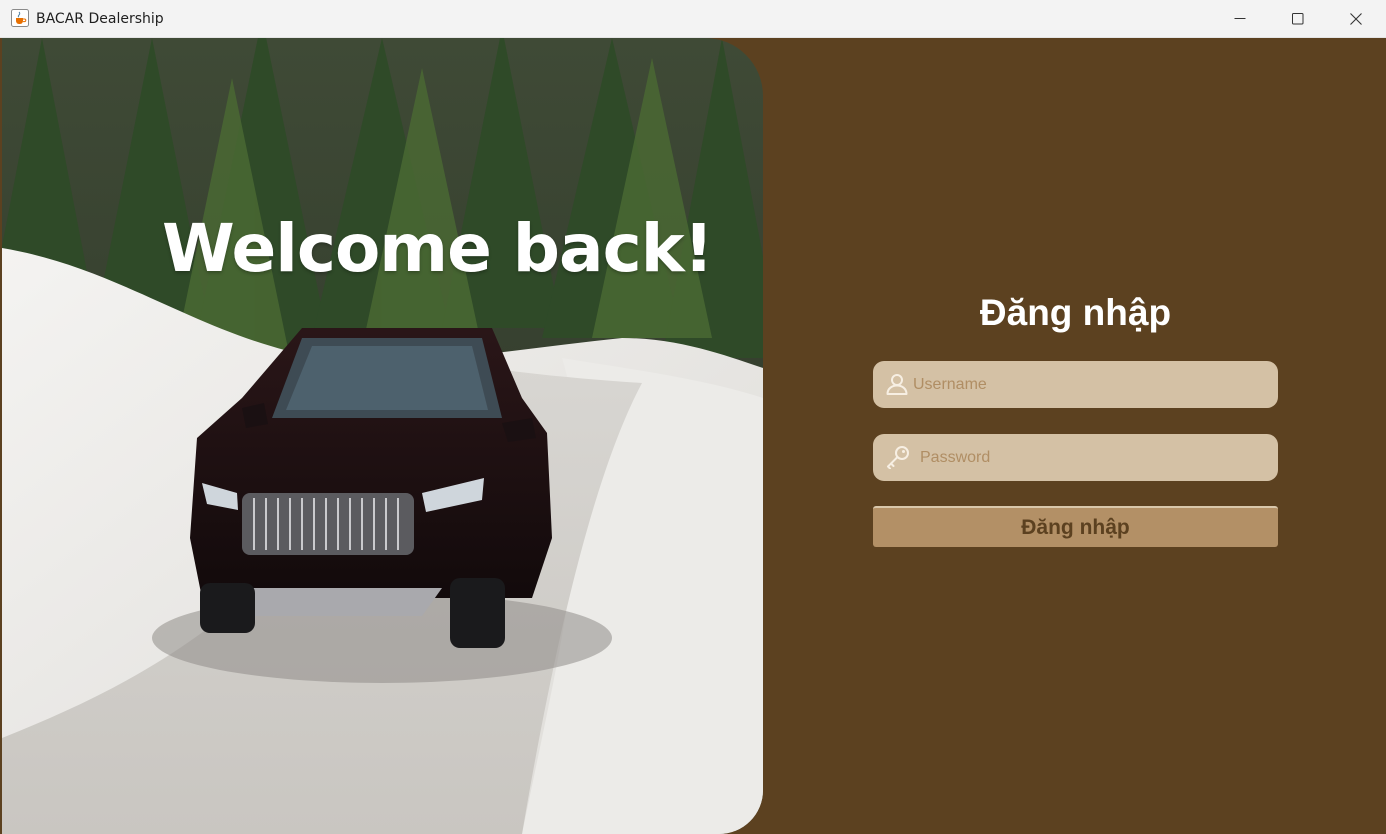  What do you see at coordinates (898, 459) in the screenshot?
I see `key-icon` at bounding box center [898, 459].